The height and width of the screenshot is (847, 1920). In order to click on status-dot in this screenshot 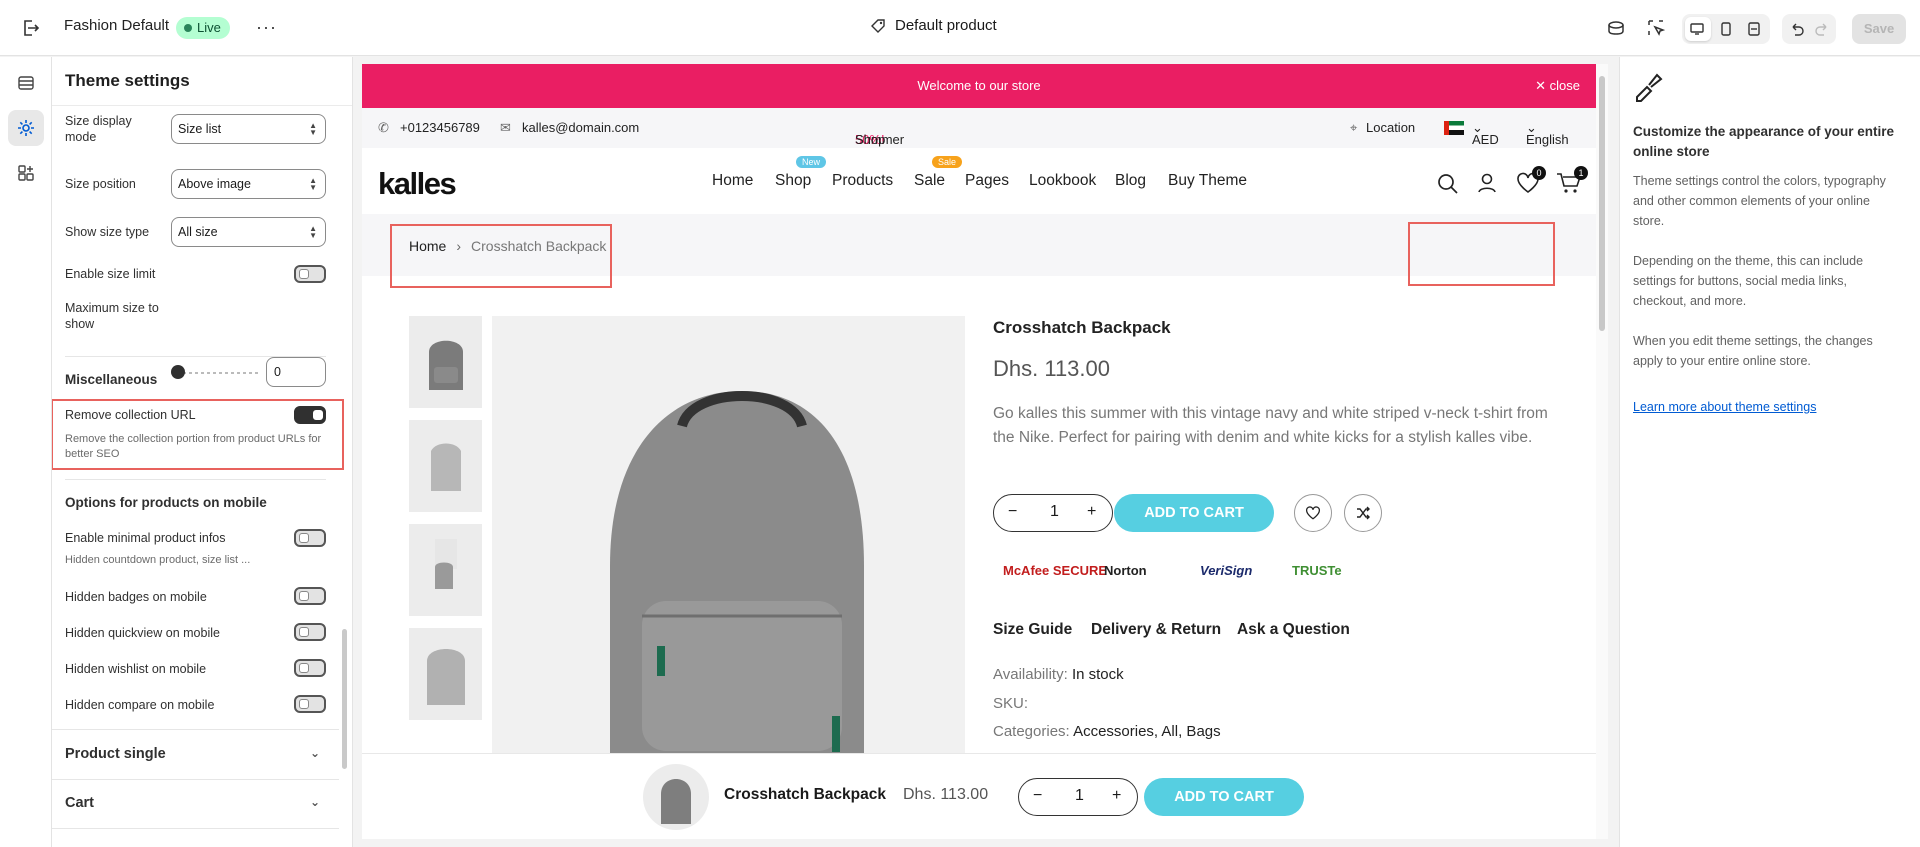, I will do `click(188, 28)`.